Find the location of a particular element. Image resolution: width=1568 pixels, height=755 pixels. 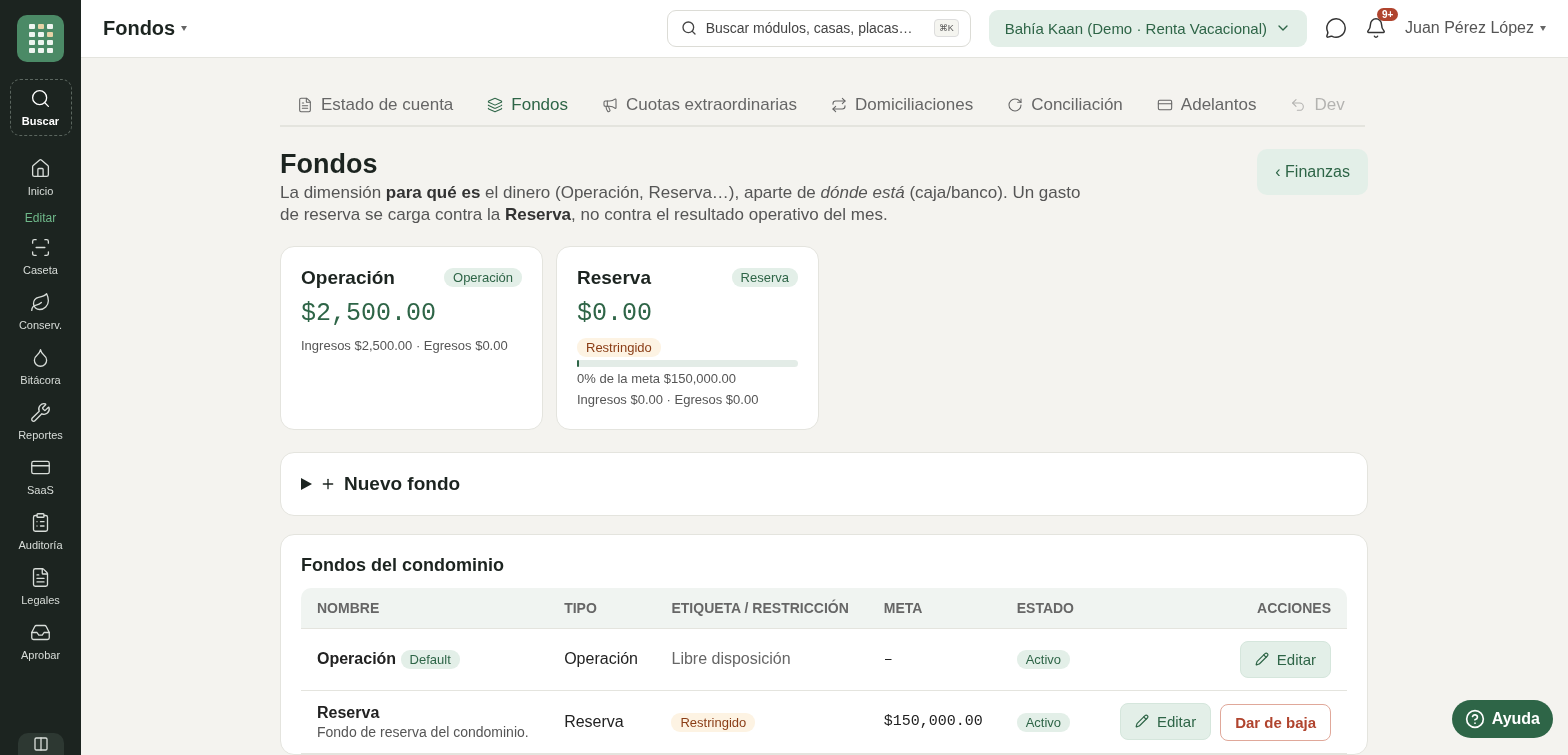

leaf-icon is located at coordinates (40, 302).